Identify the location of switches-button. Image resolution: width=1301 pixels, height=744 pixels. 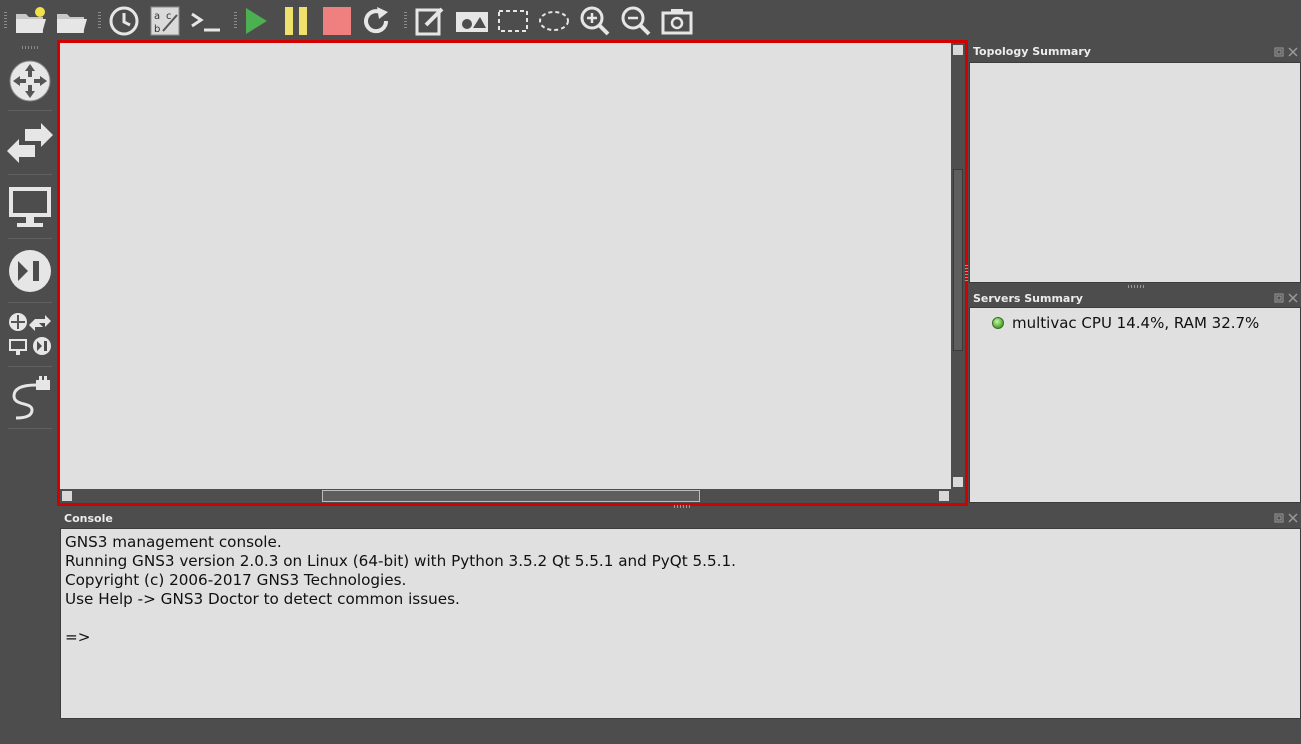
(30, 143).